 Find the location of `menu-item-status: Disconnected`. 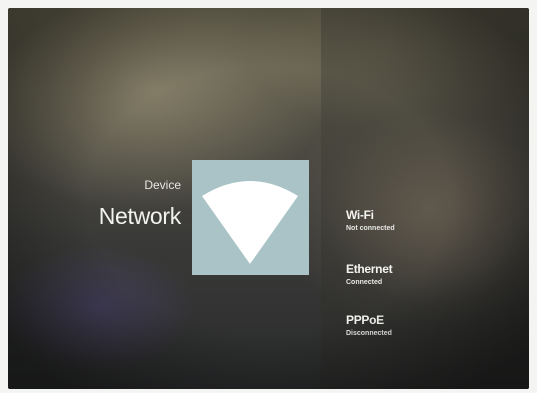

menu-item-status: Disconnected is located at coordinates (369, 333).